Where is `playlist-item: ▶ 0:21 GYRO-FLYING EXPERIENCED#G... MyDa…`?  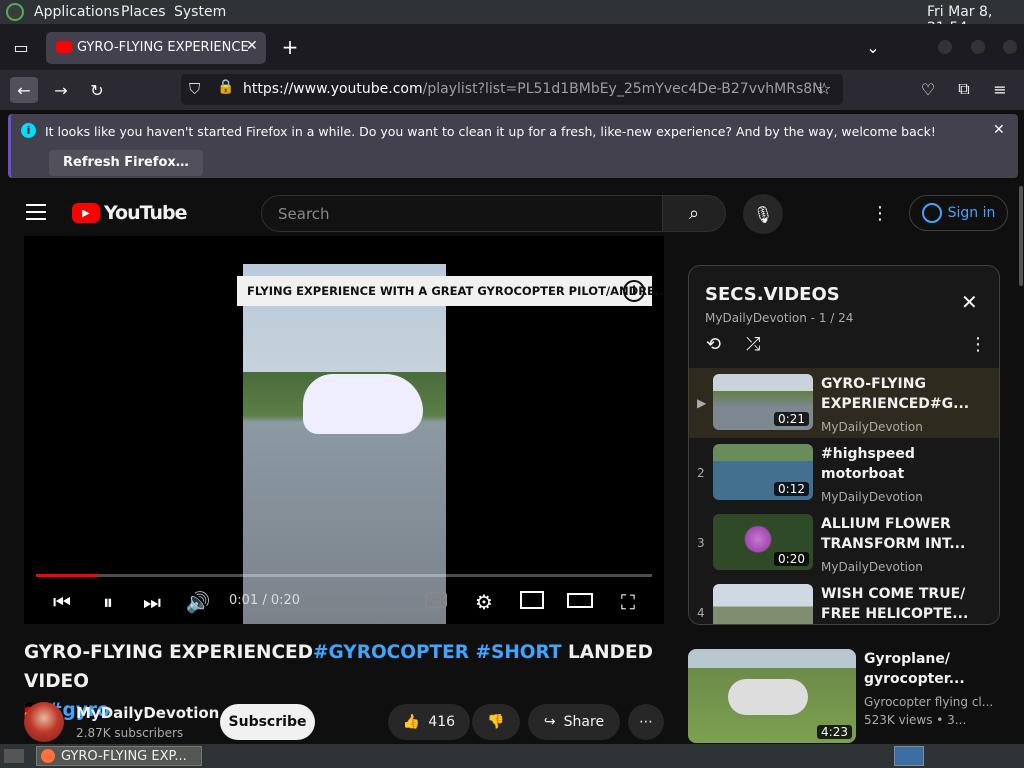
playlist-item: ▶ 0:21 GYRO-FLYING EXPERIENCED#G... MyDa… is located at coordinates (844, 403).